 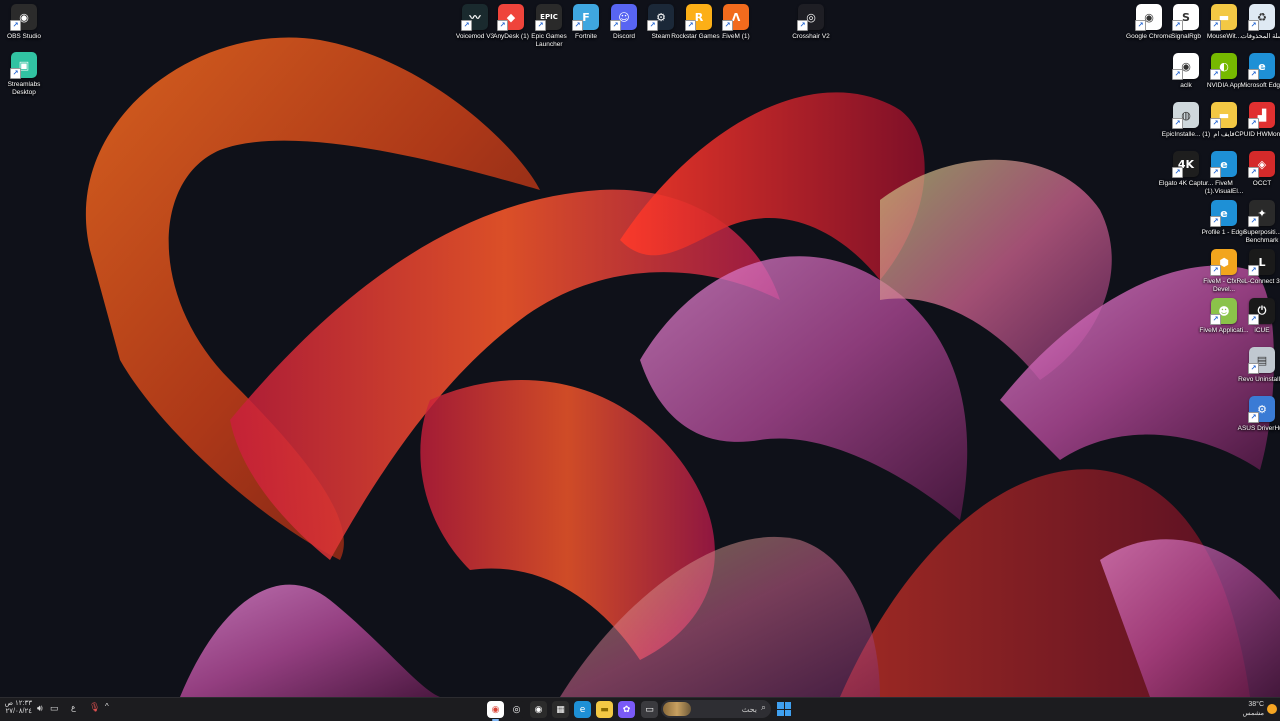 What do you see at coordinates (1256, 704) in the screenshot?
I see `weather-temperature: 38°C` at bounding box center [1256, 704].